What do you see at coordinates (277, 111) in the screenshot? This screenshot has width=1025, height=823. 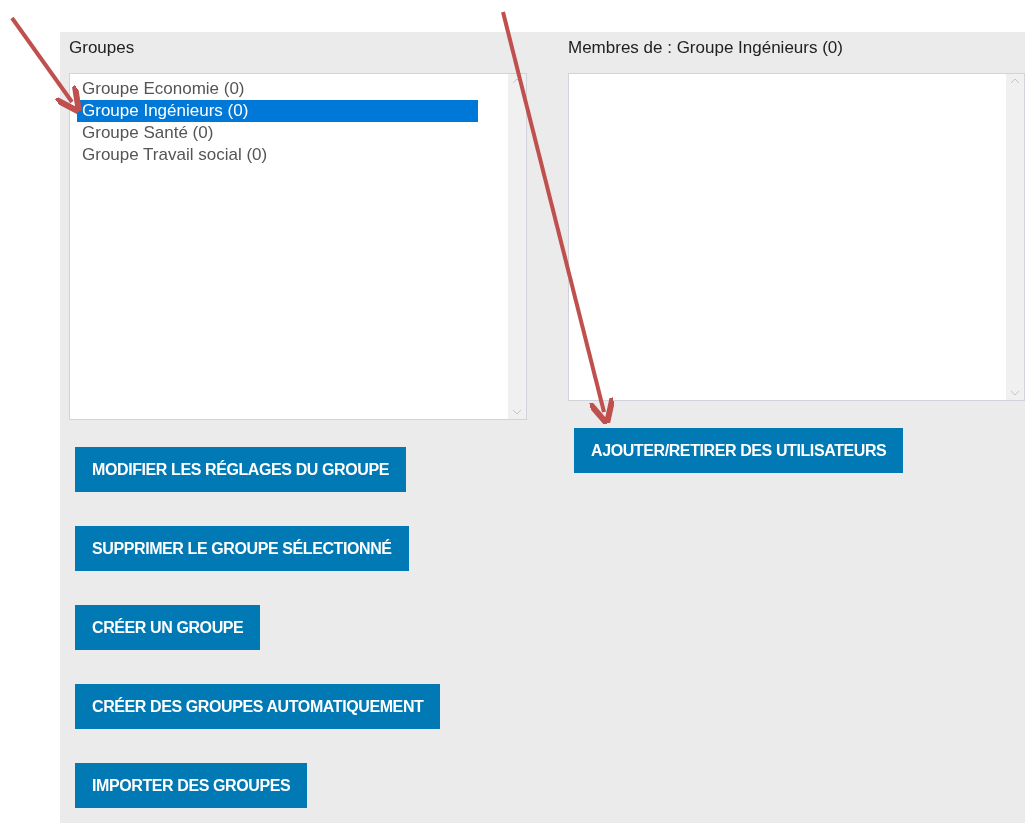 I see `list-item: Groupe Ingénieurs (0)` at bounding box center [277, 111].